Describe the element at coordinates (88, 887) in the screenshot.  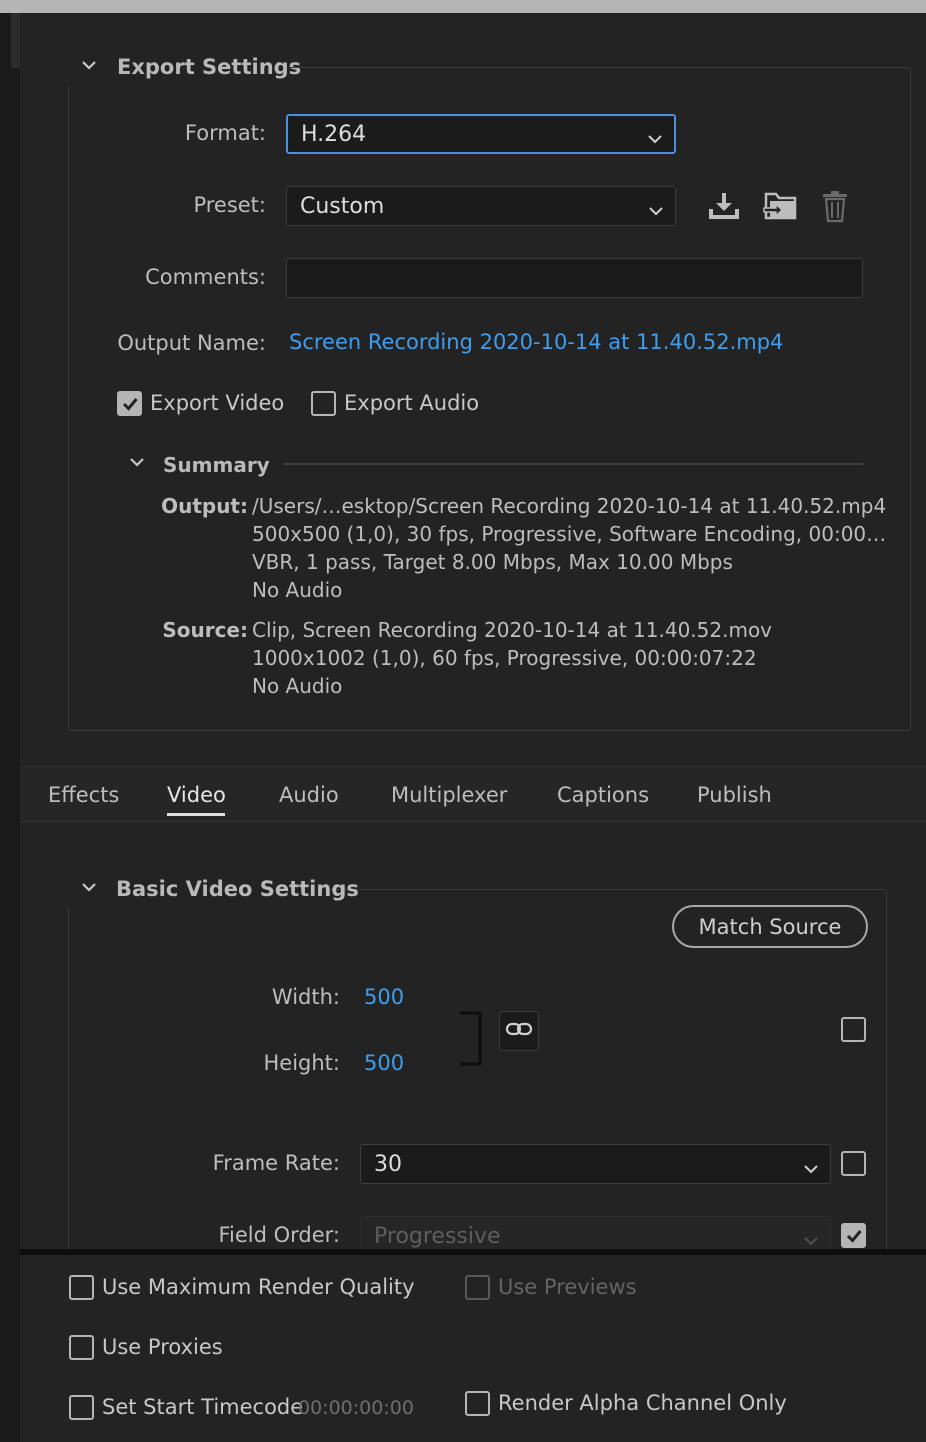
I see `collapse-basic-video-icon` at that location.